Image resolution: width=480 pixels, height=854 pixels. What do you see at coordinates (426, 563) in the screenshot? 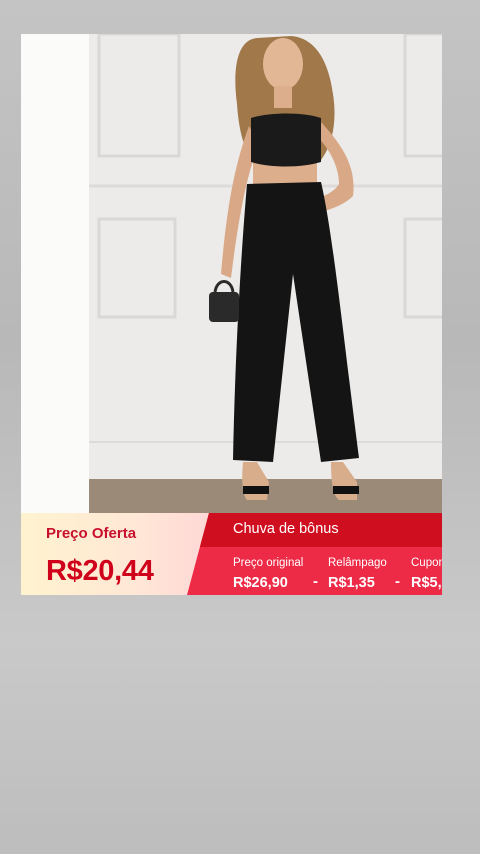
I see `coupon-discount-label: Cupom` at bounding box center [426, 563].